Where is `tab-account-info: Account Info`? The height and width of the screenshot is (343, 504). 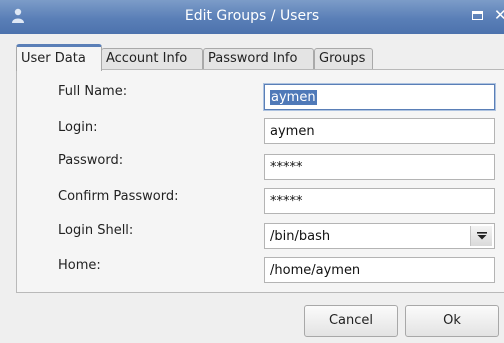 tab-account-info: Account Info is located at coordinates (152, 58).